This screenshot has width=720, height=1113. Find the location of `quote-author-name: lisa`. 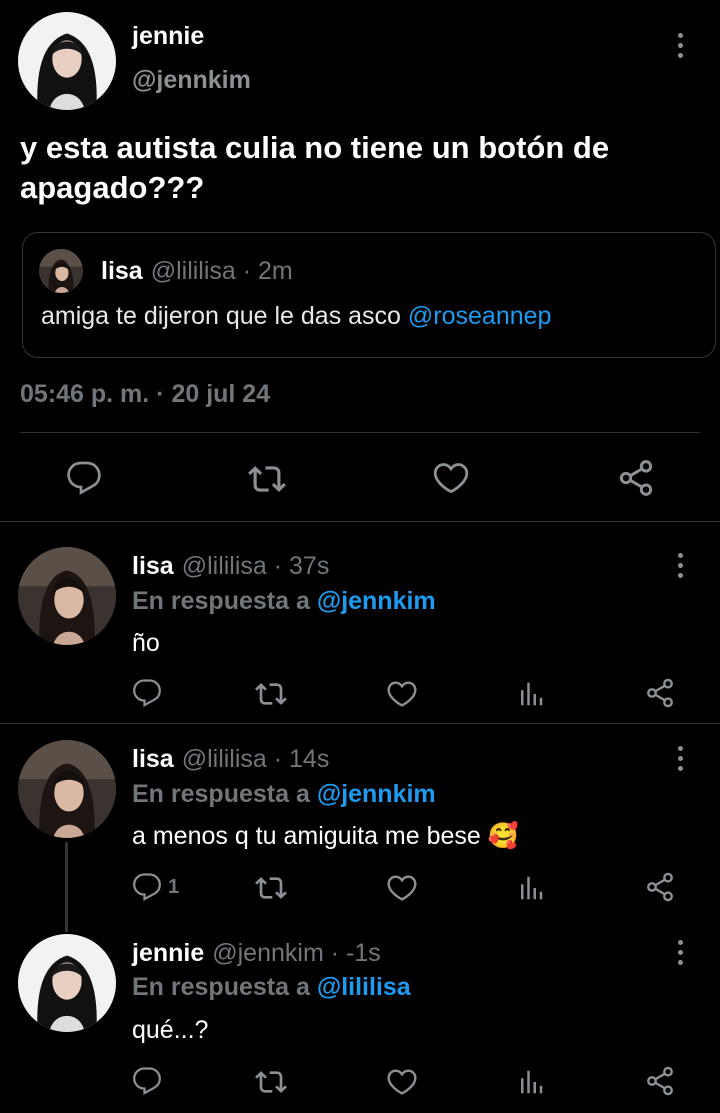

quote-author-name: lisa is located at coordinates (122, 271).